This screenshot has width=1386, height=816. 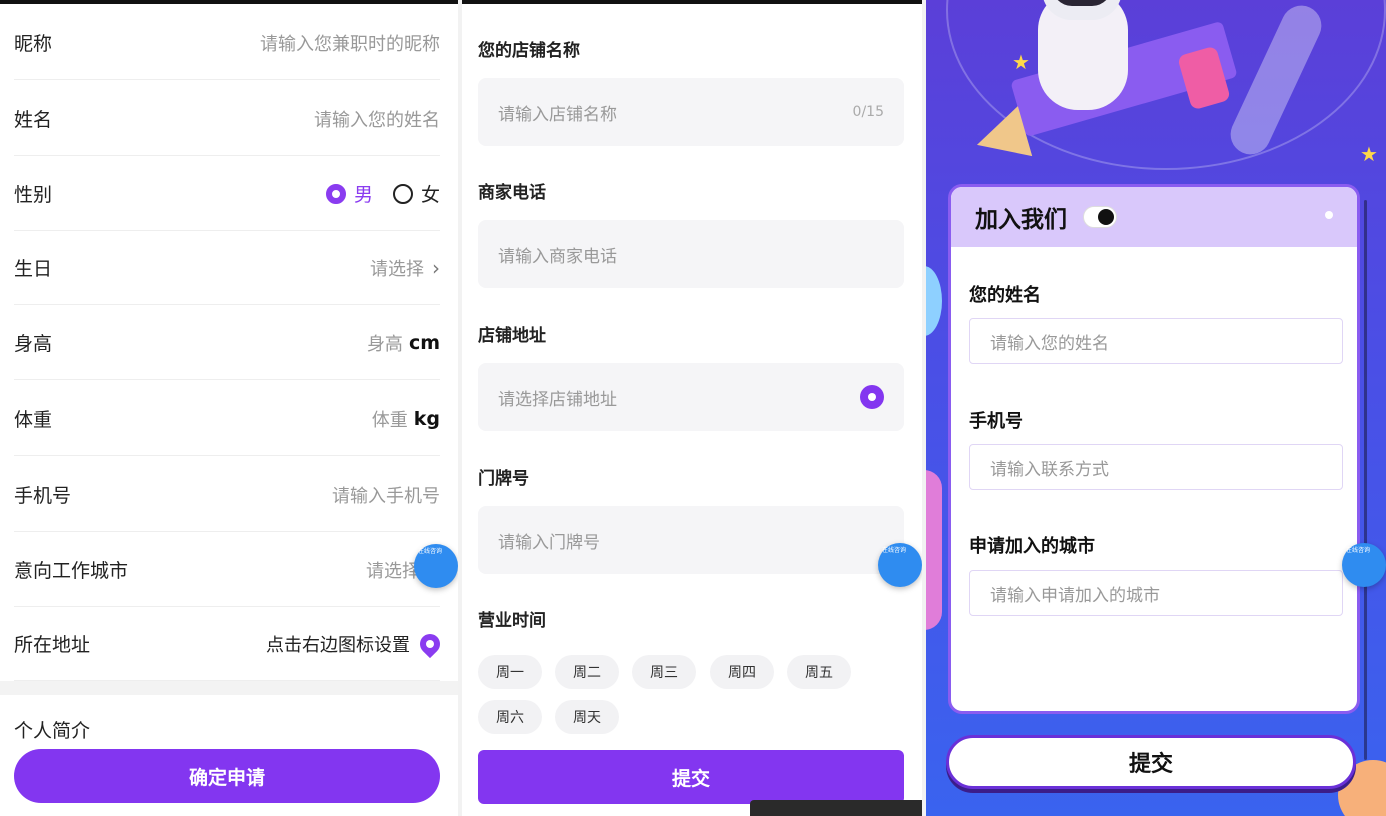 I want to click on gender-female-label: 女, so click(x=430, y=195).